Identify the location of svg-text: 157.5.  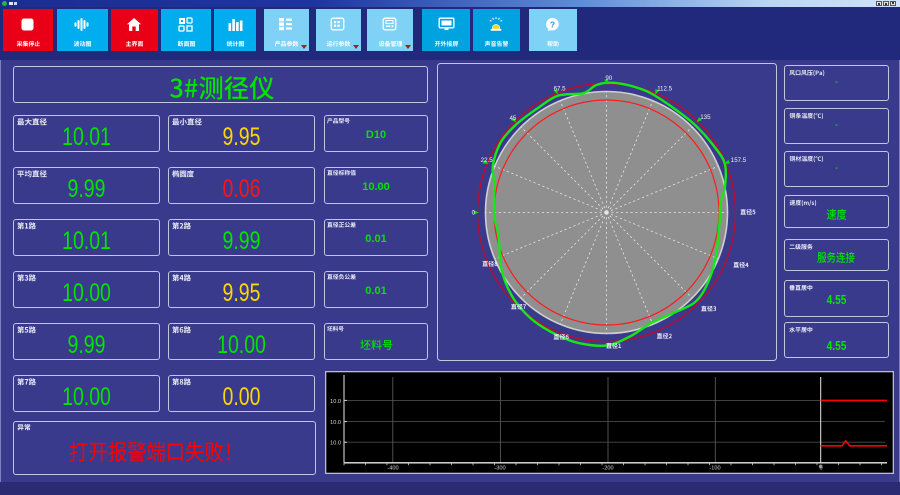
(739, 160).